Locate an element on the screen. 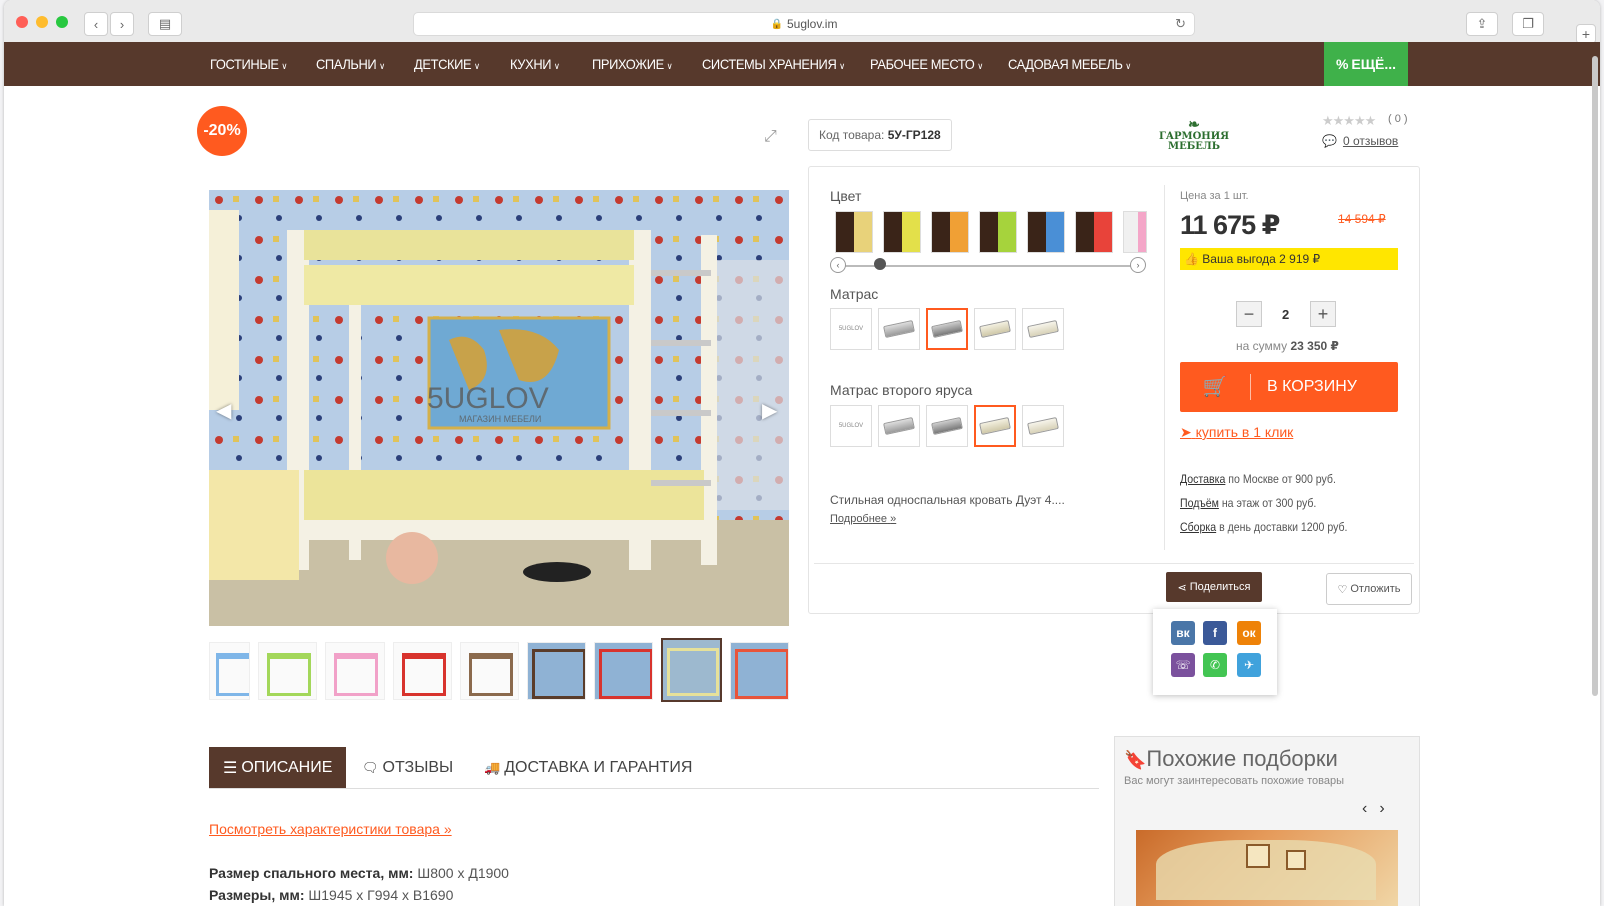  mattress2-option-none: 5UGLOV is located at coordinates (851, 426).